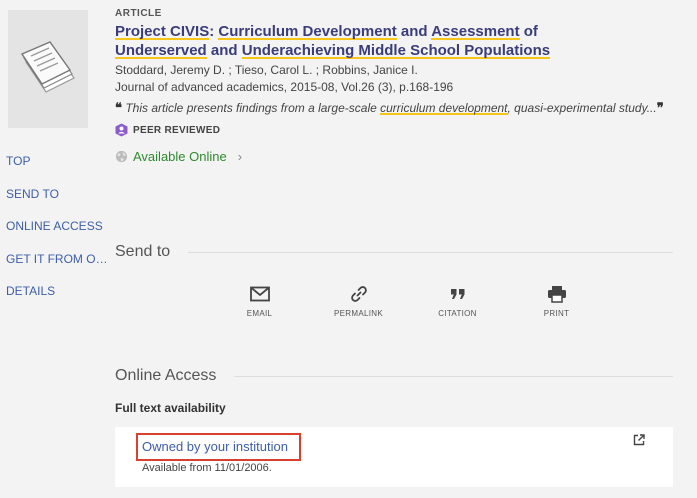  I want to click on globe-icon, so click(121, 156).